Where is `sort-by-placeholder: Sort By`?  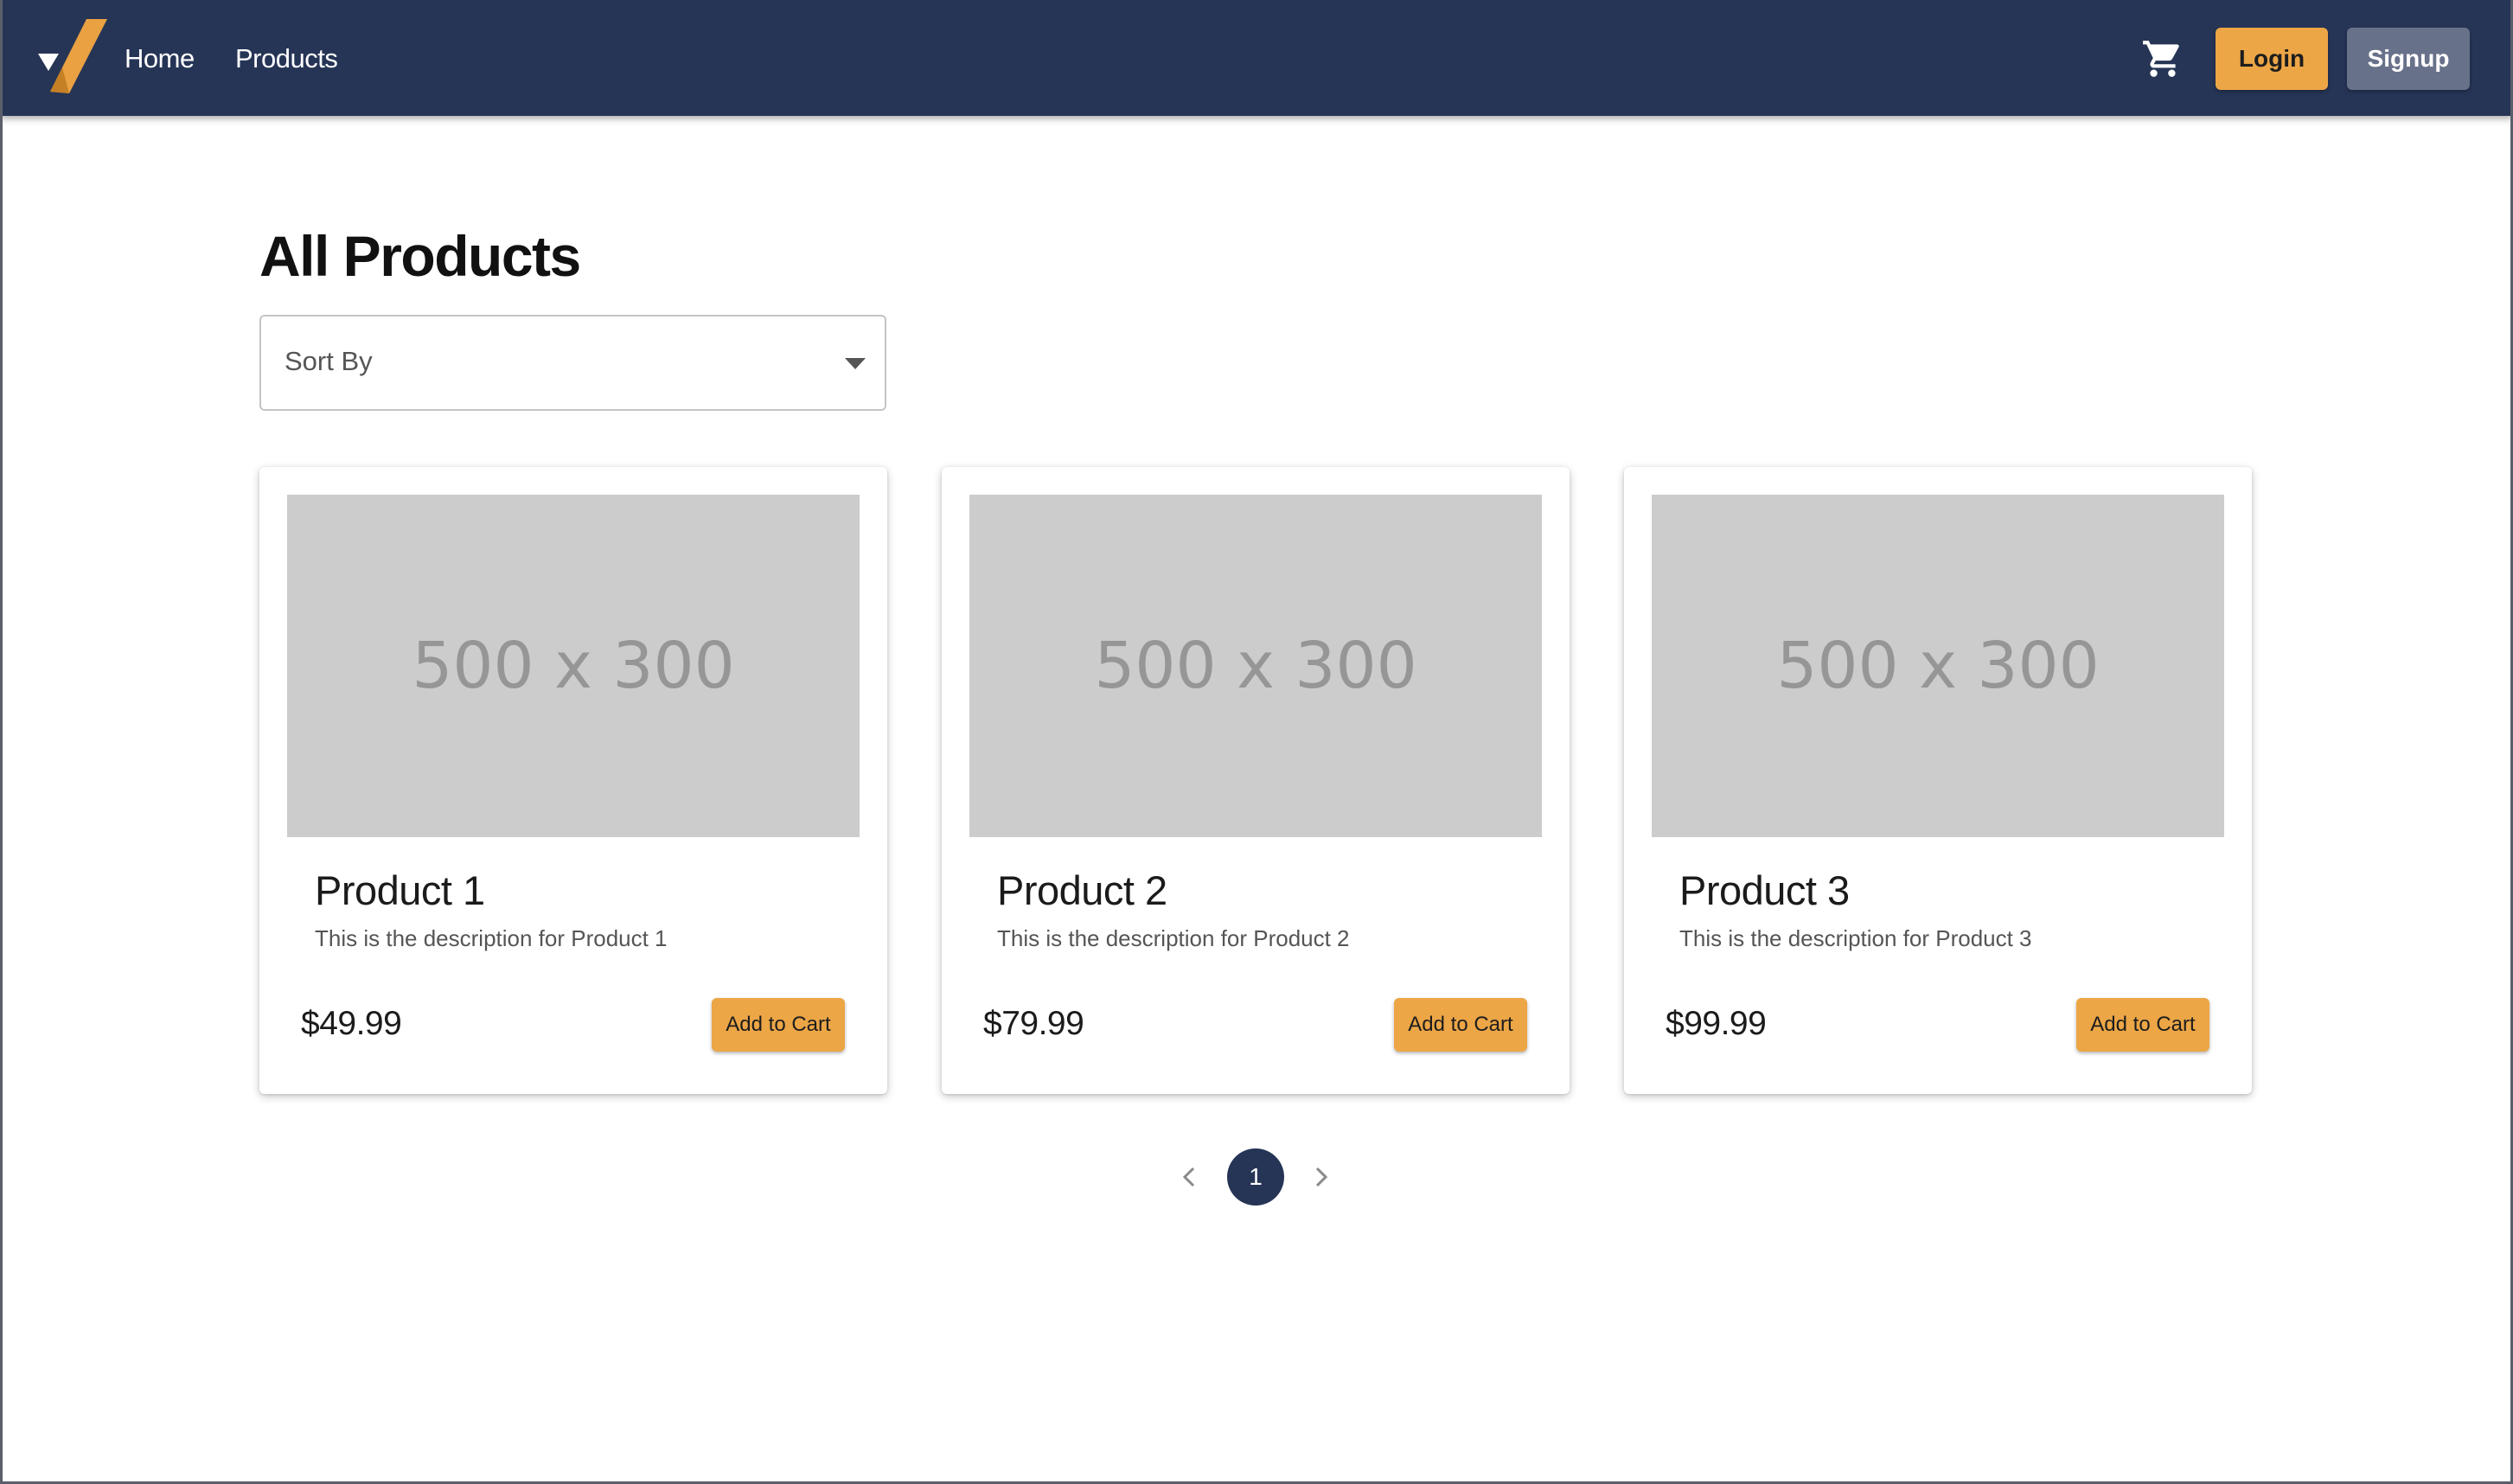
sort-by-placeholder: Sort By is located at coordinates (329, 361).